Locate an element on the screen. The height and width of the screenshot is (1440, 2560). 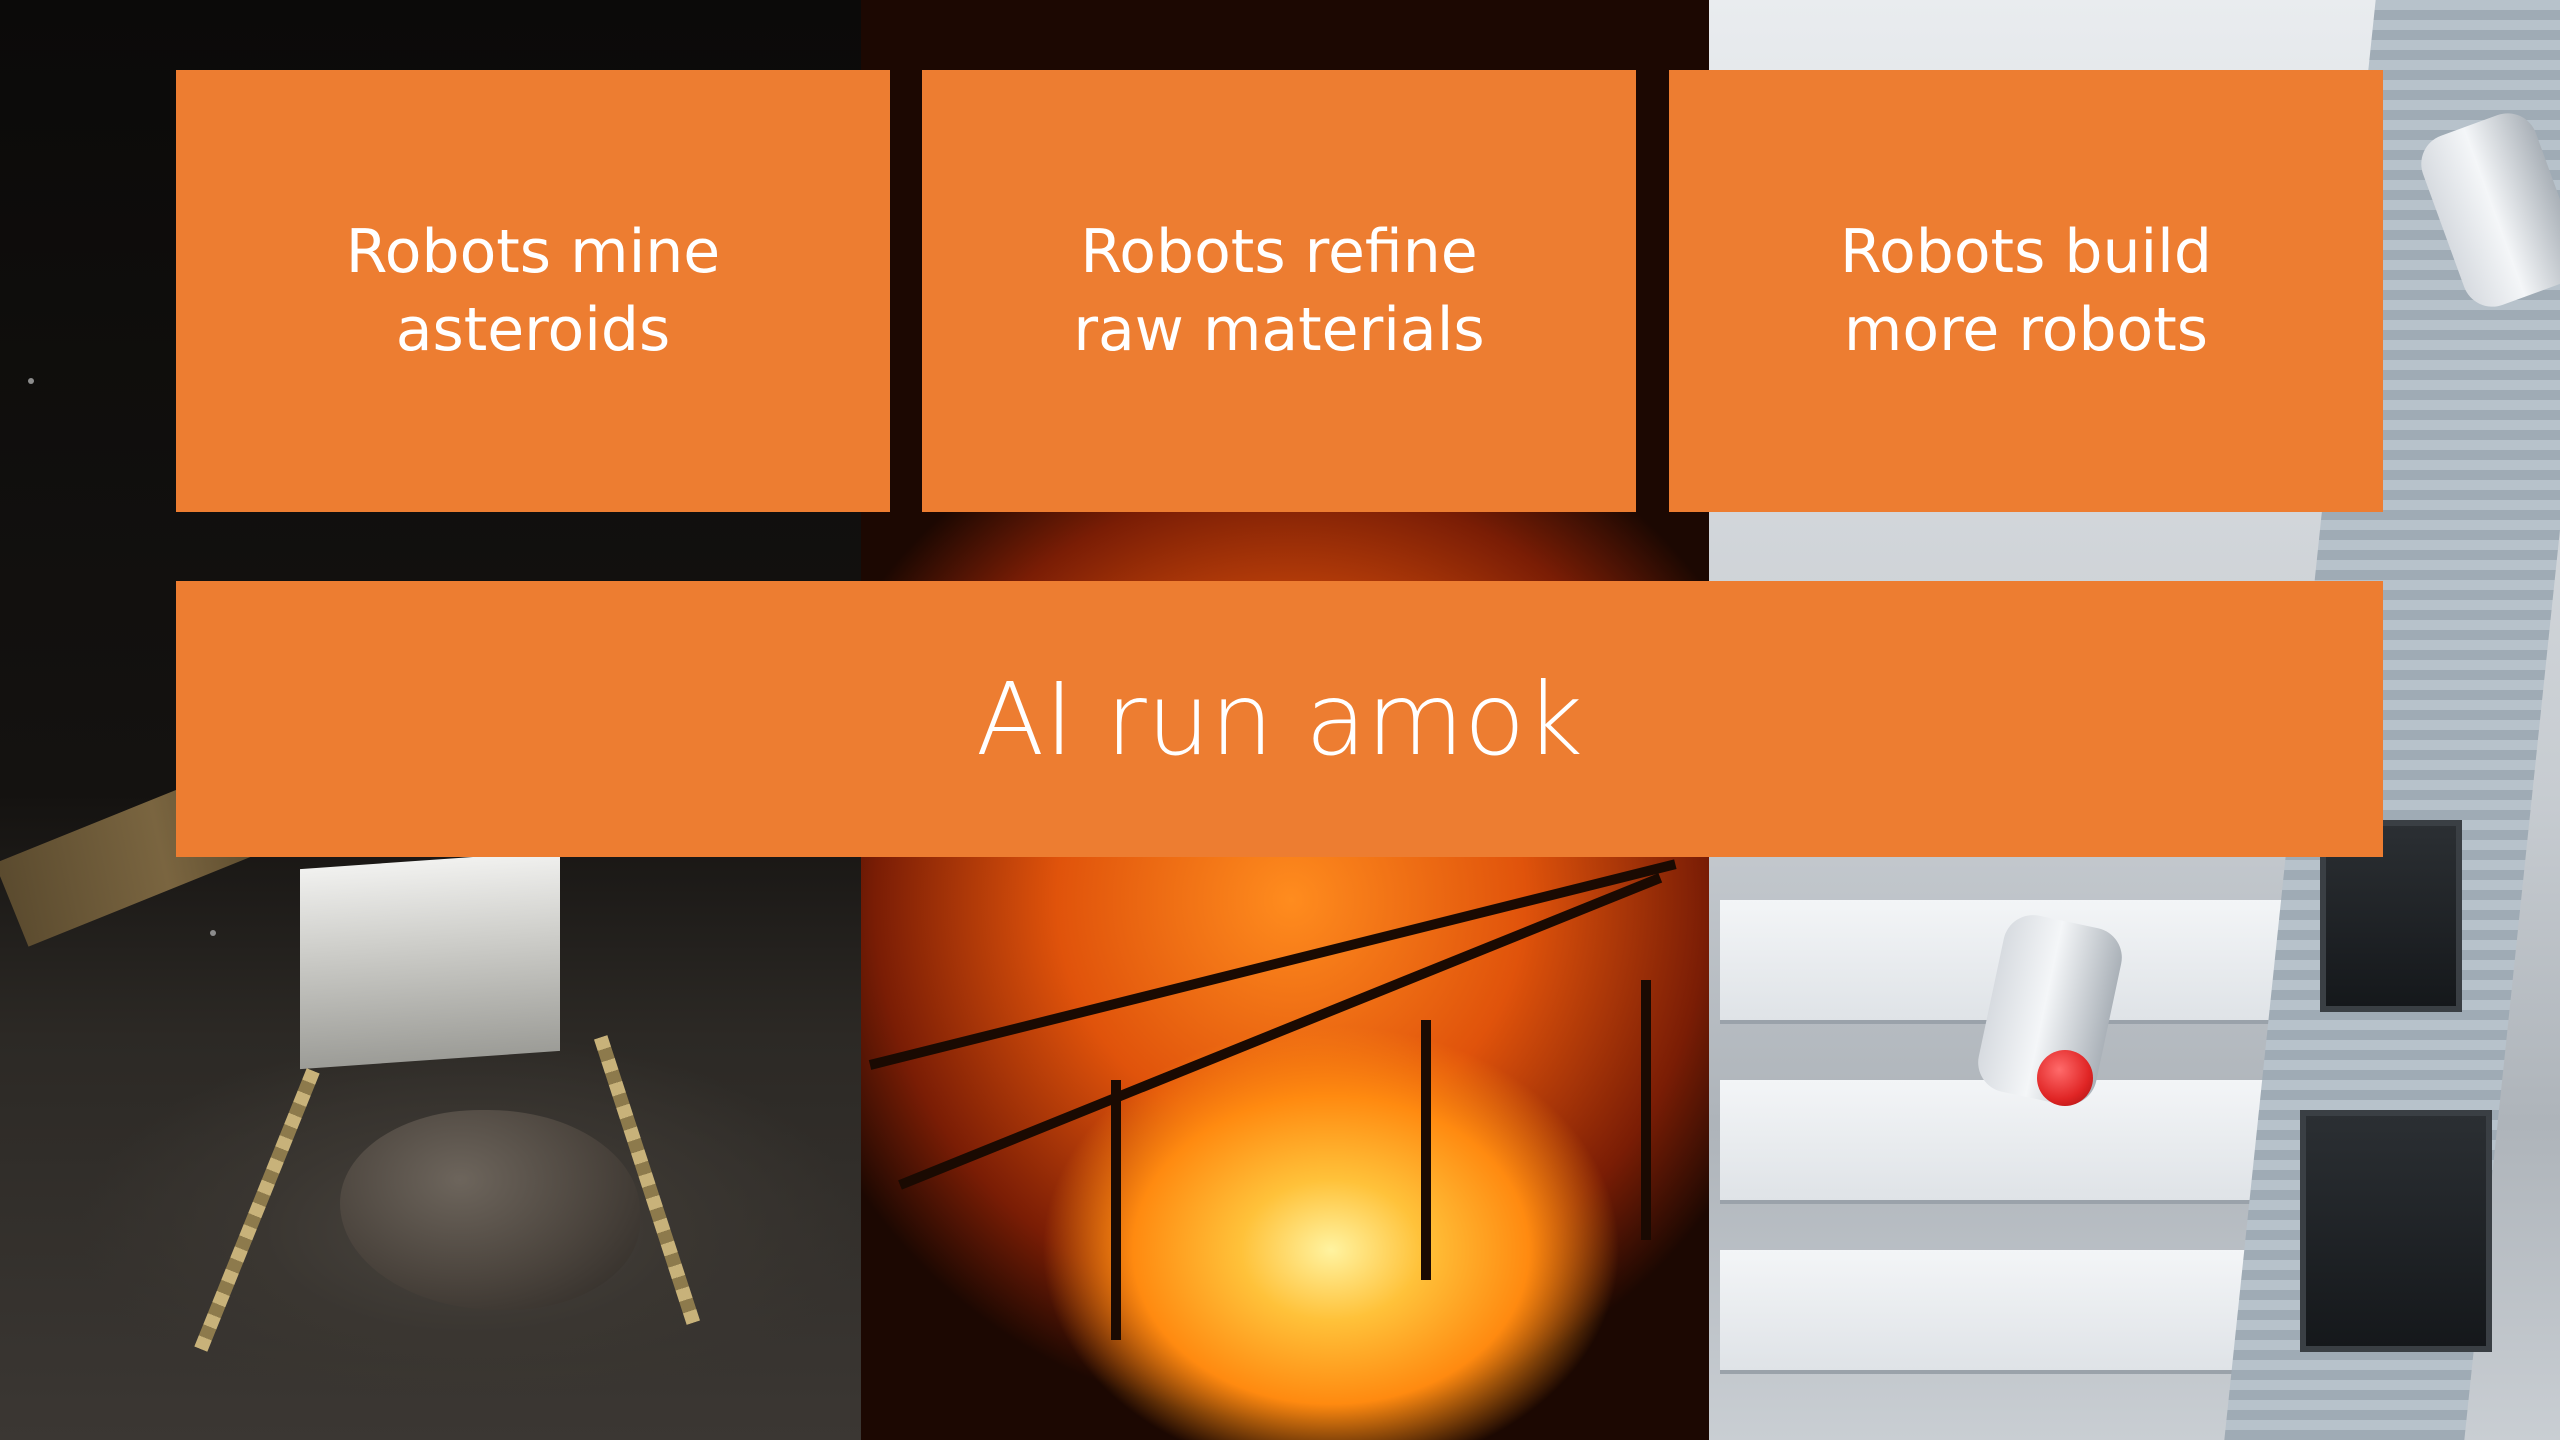
lander-body-shape is located at coordinates (430, 960).